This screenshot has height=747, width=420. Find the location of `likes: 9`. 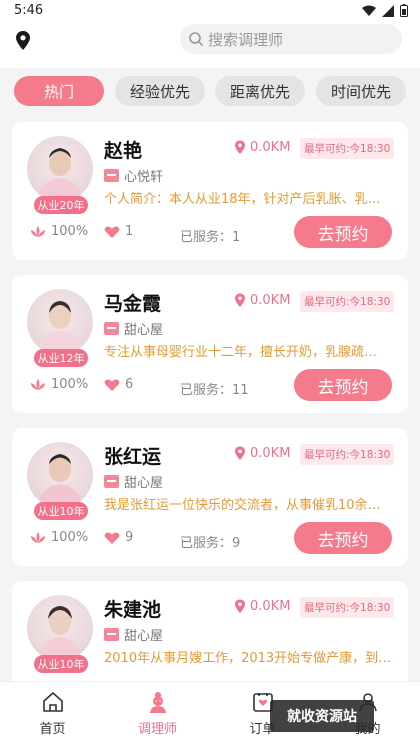

likes: 9 is located at coordinates (118, 537).